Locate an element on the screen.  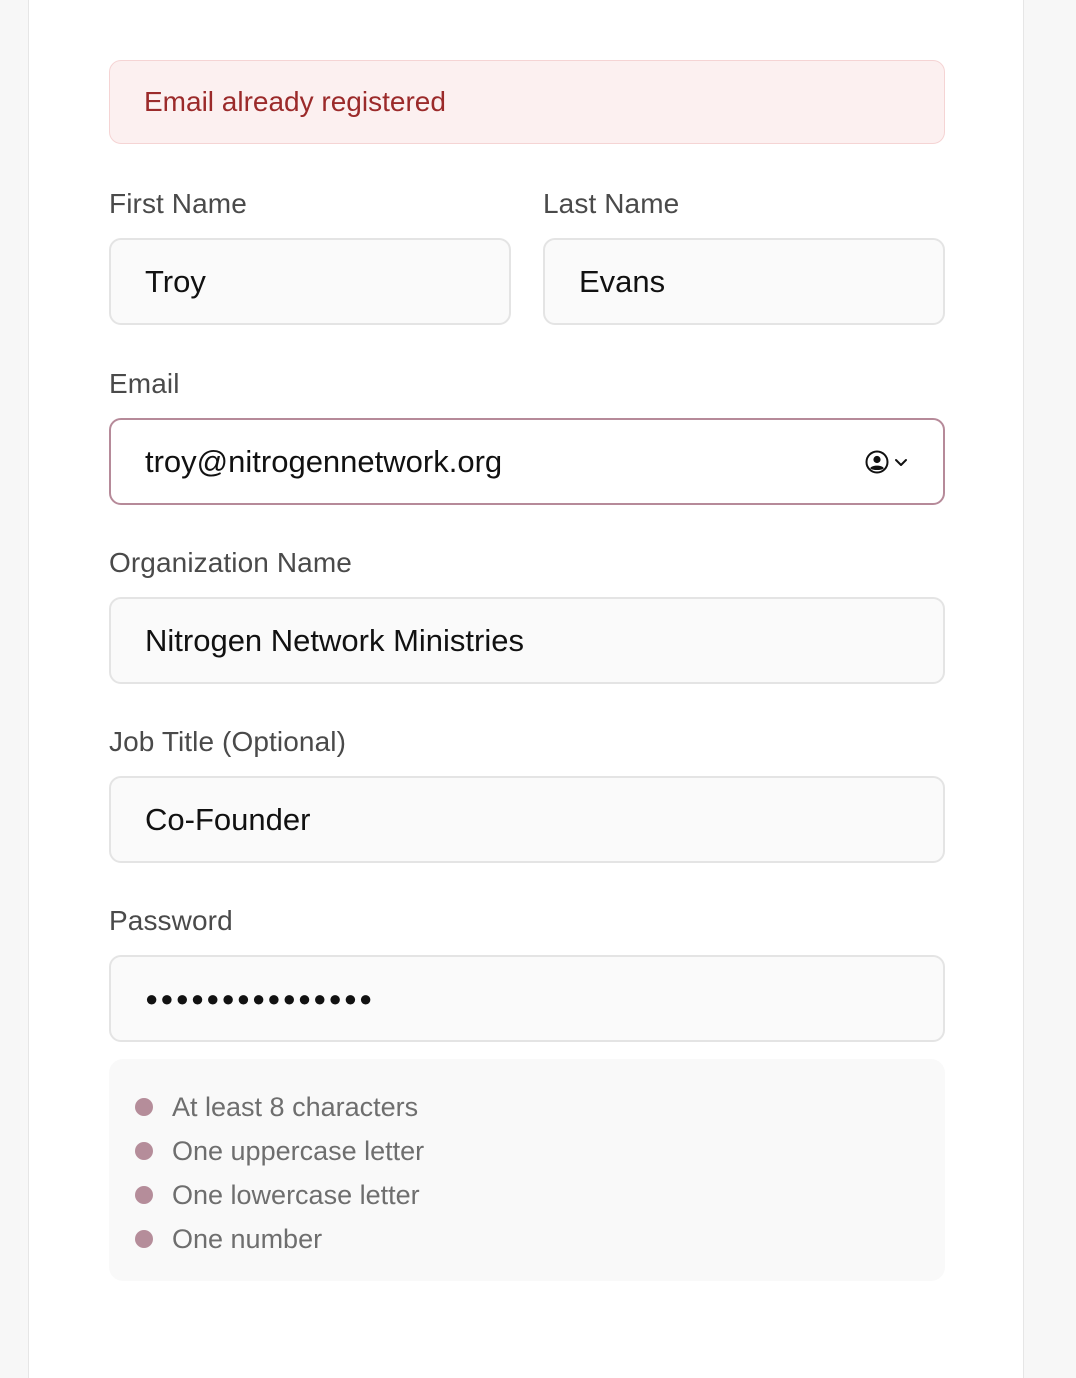
job-title-value: Co-Founder is located at coordinates (228, 819).